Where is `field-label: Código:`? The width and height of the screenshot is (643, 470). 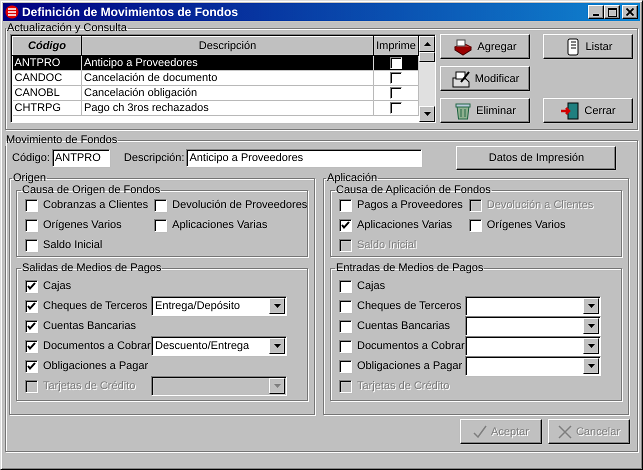
field-label: Código: is located at coordinates (31, 158).